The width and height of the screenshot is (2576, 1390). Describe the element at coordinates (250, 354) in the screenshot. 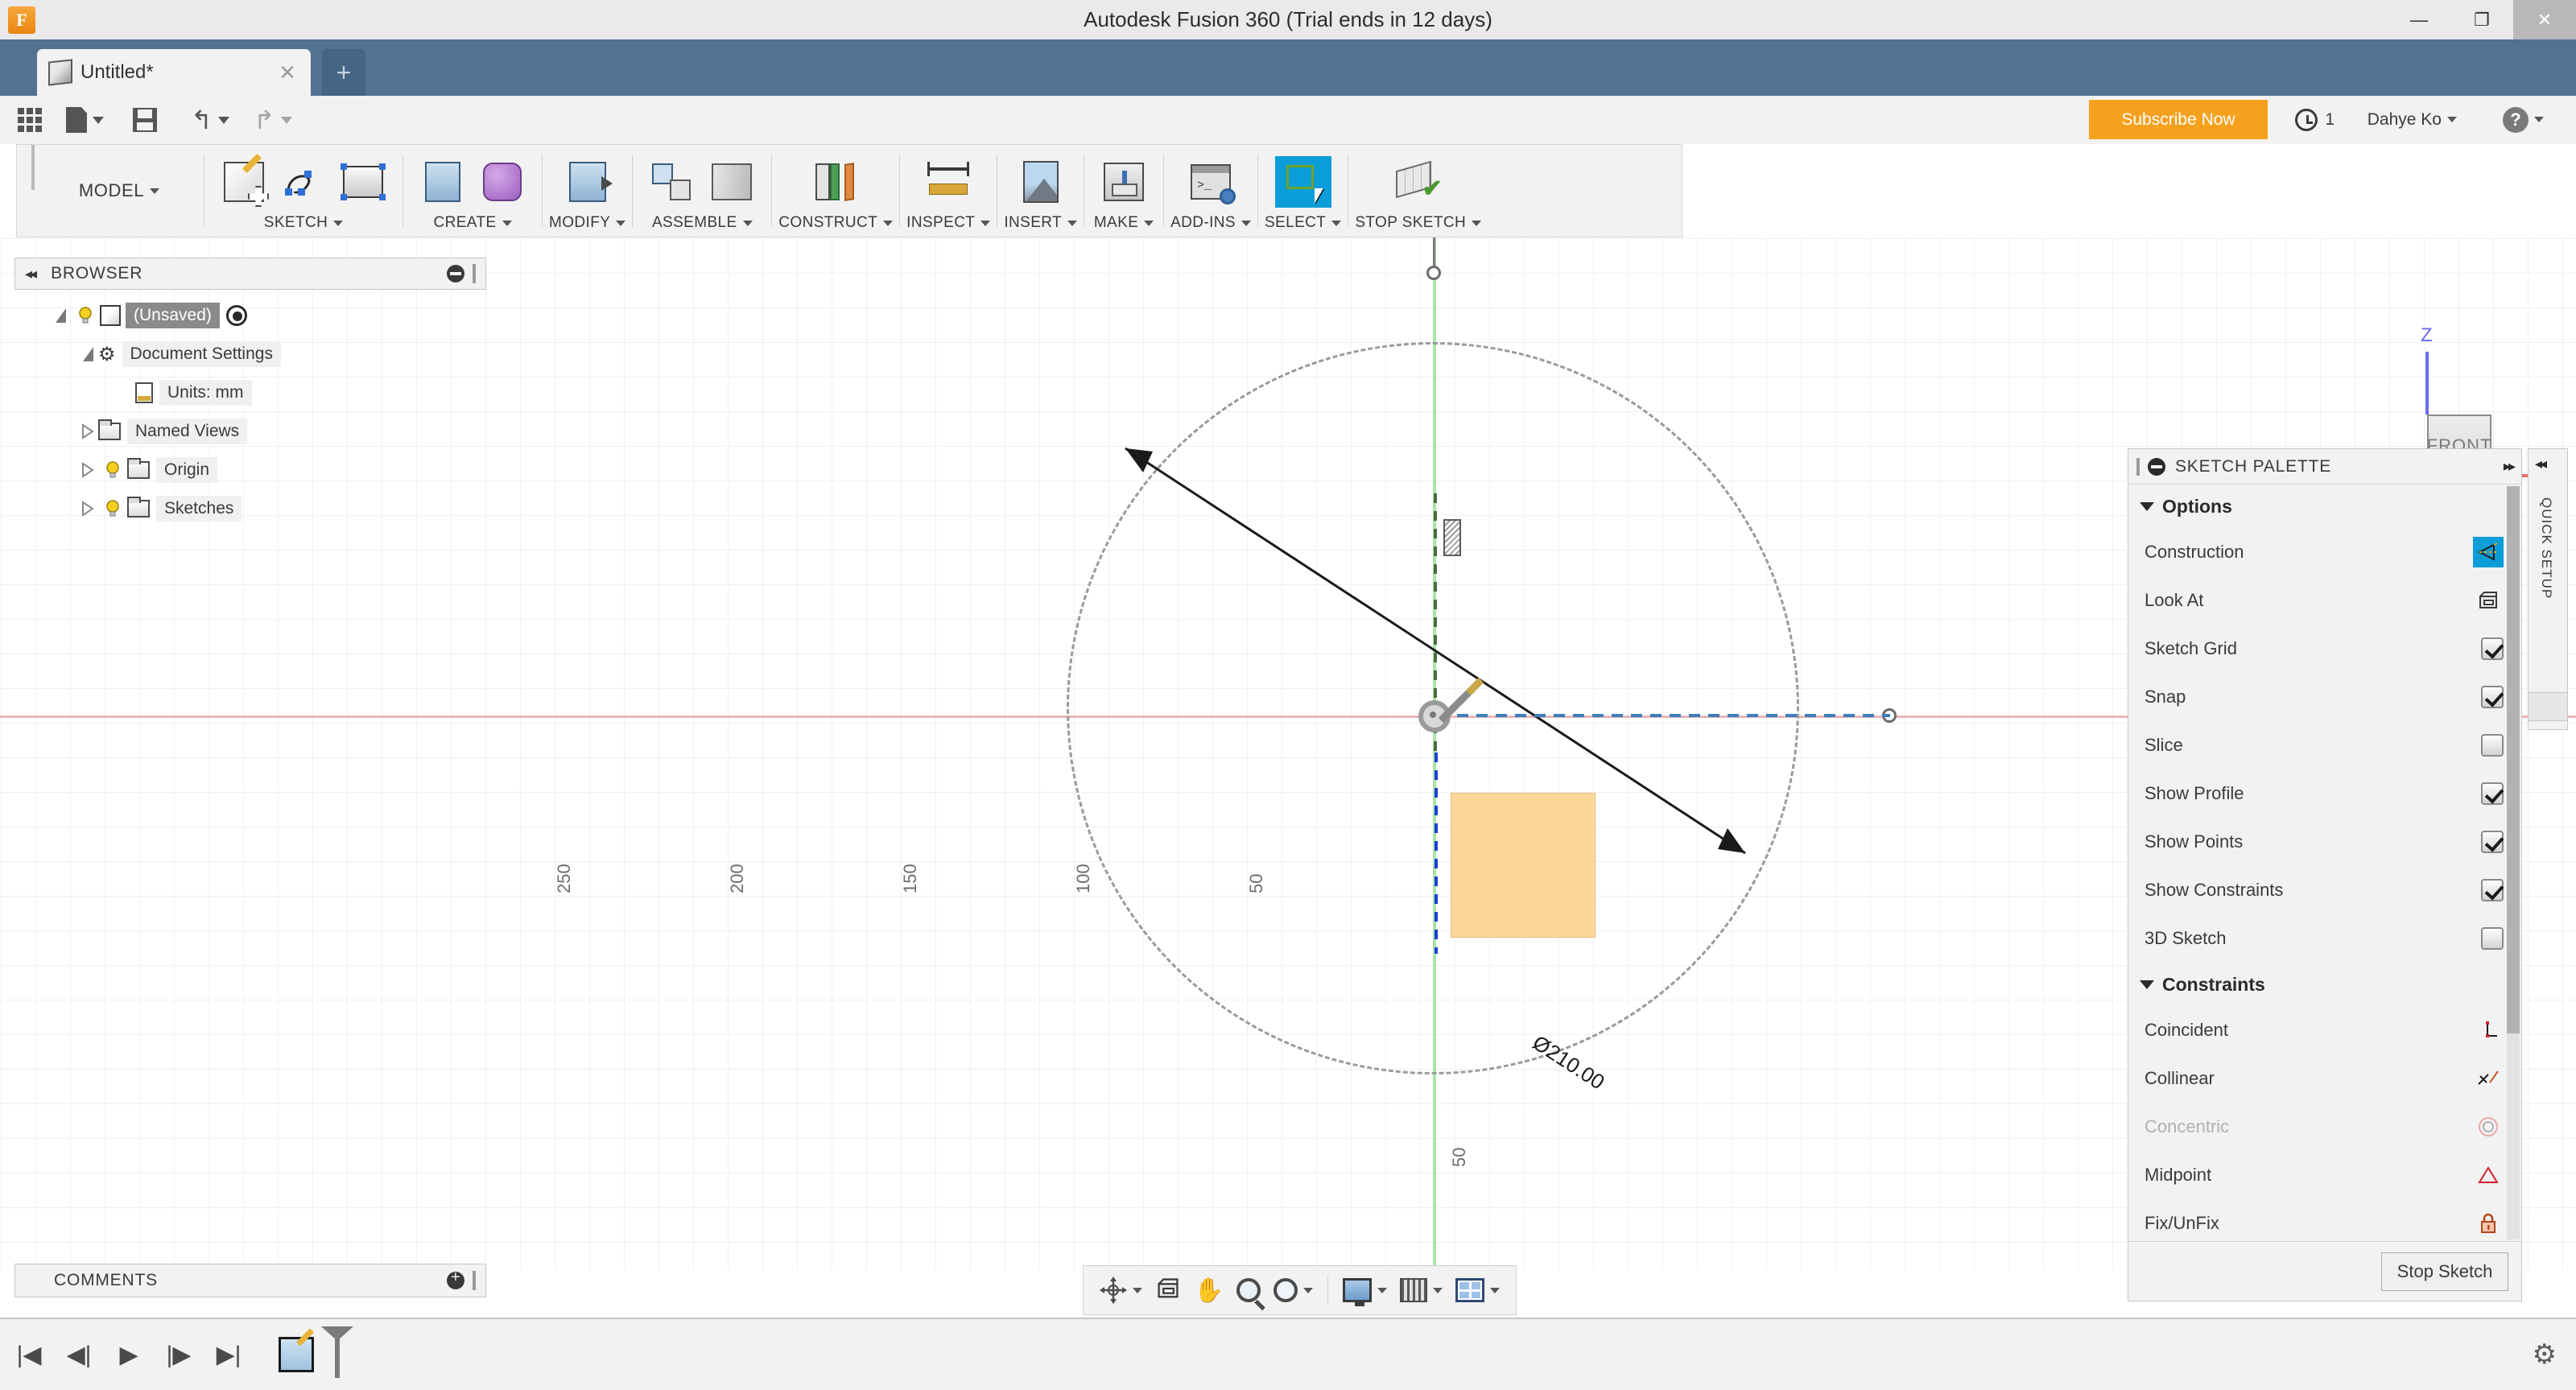

I see `tree-item-document-settings: ⚙ Document Settings` at that location.